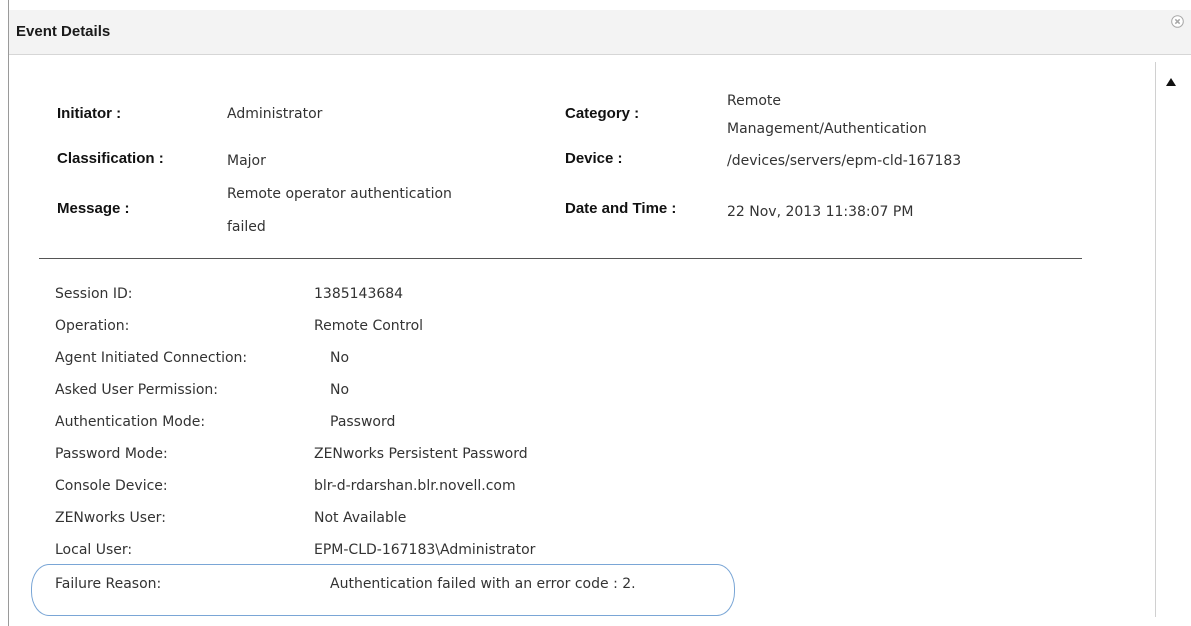  Describe the element at coordinates (602, 113) in the screenshot. I see `category-label: Category :` at that location.